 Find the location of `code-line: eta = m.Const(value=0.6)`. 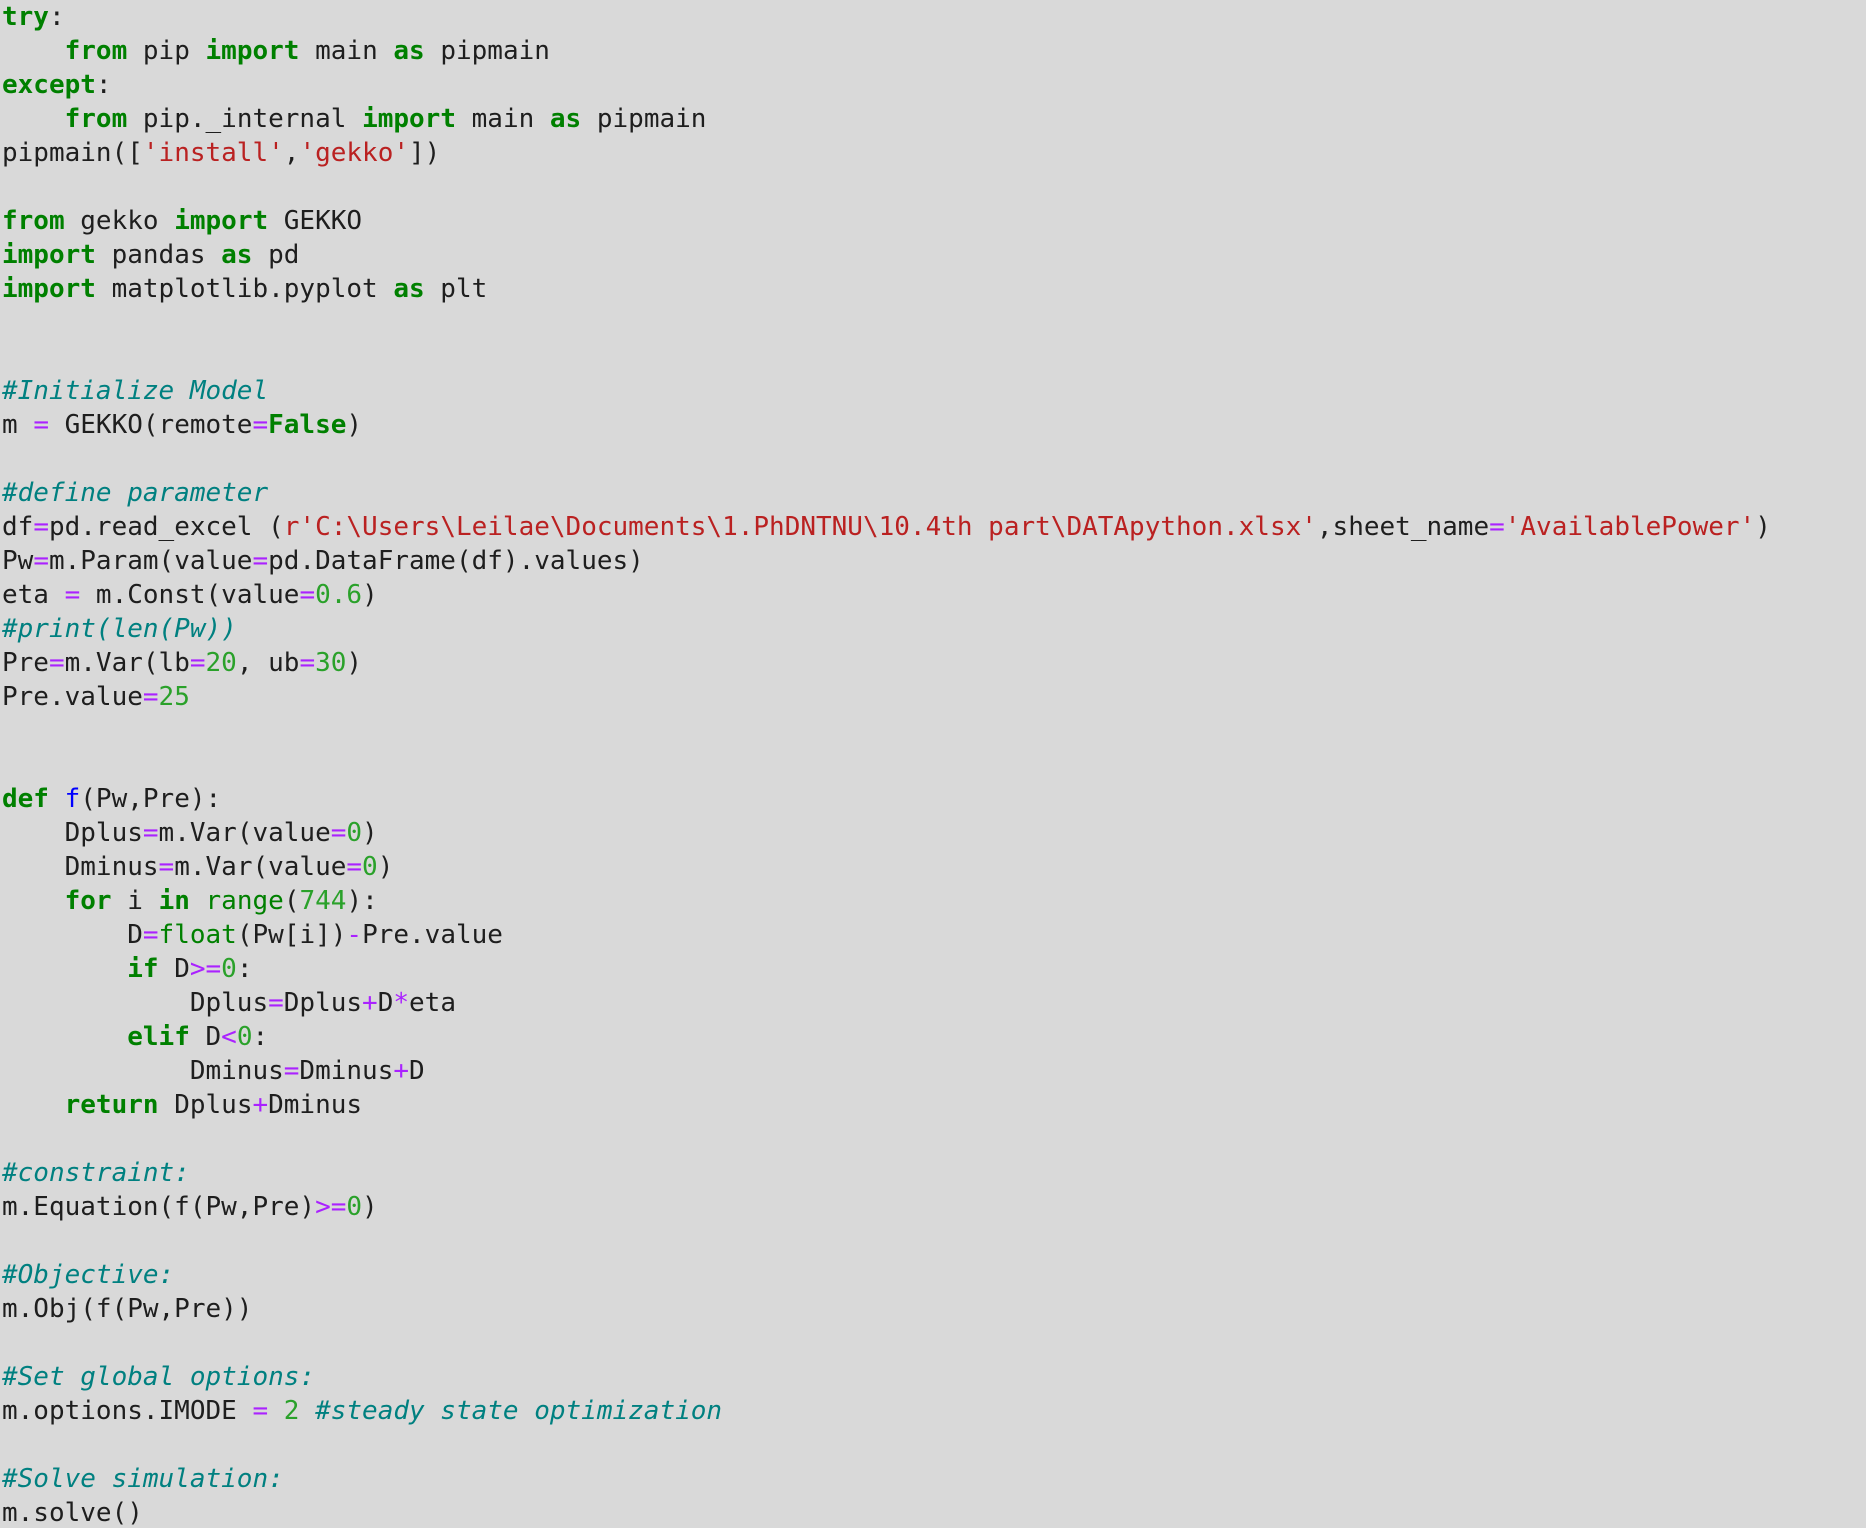

code-line: eta = m.Const(value=0.6) is located at coordinates (886, 595).